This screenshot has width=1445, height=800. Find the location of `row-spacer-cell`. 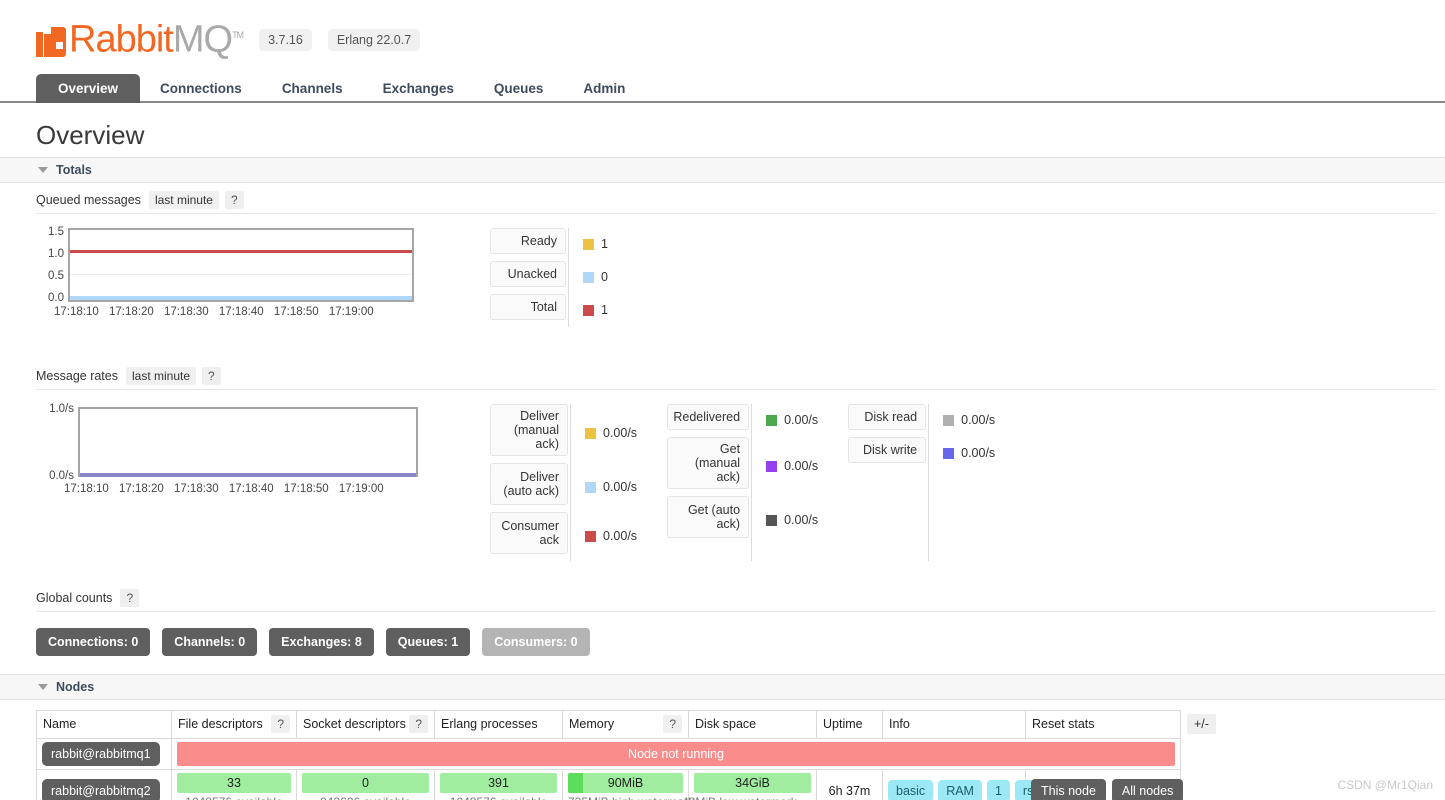

row-spacer-cell is located at coordinates (1206, 753).